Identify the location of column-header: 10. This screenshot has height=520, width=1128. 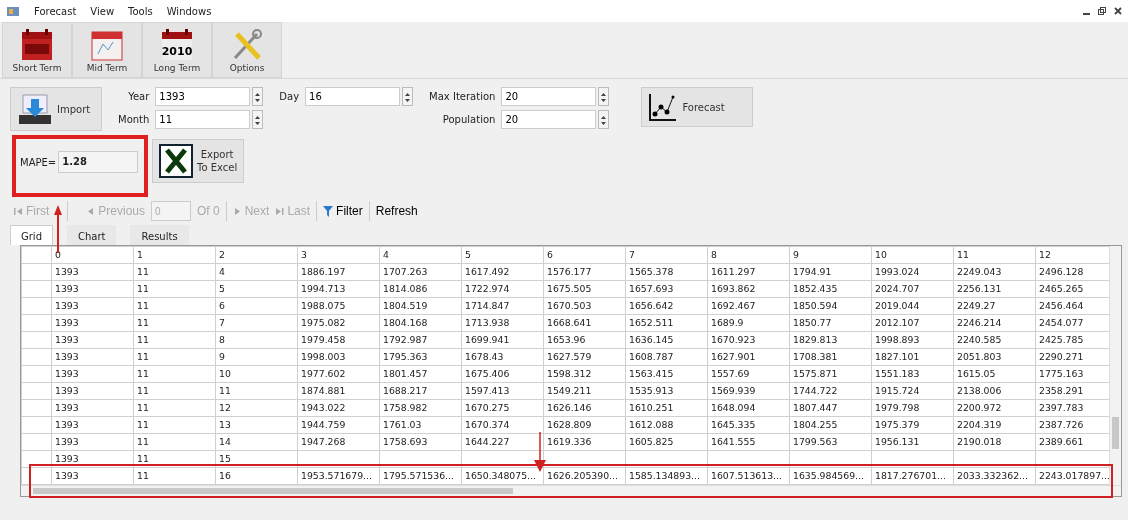
(912, 255).